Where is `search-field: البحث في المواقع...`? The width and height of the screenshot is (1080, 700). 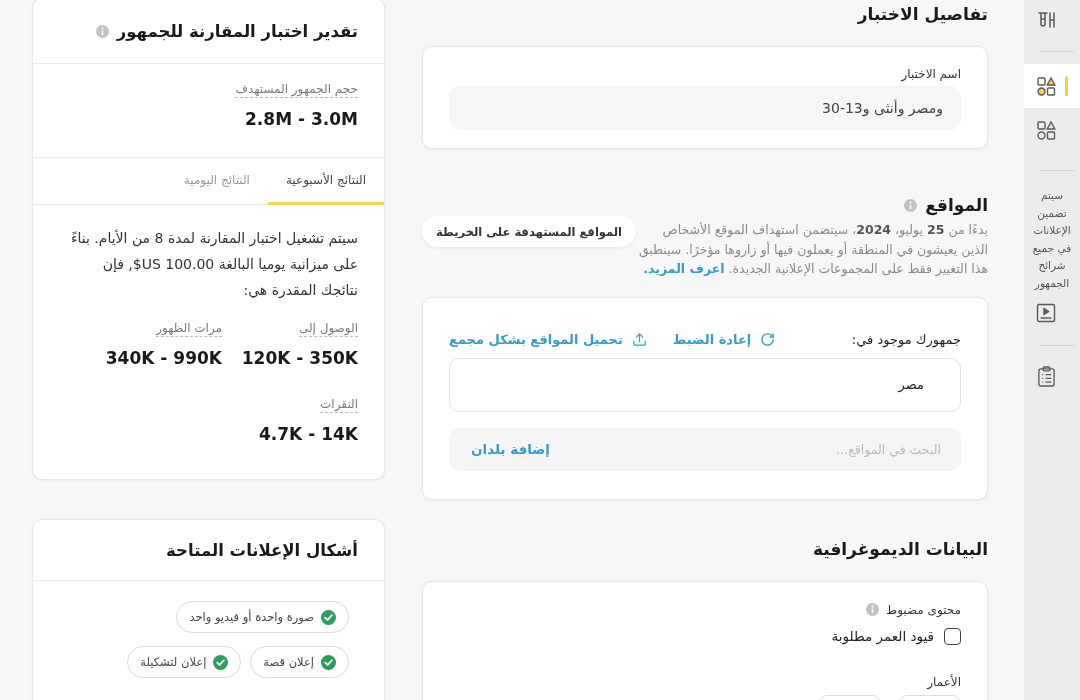
search-field: البحث في المواقع... is located at coordinates (752, 449).